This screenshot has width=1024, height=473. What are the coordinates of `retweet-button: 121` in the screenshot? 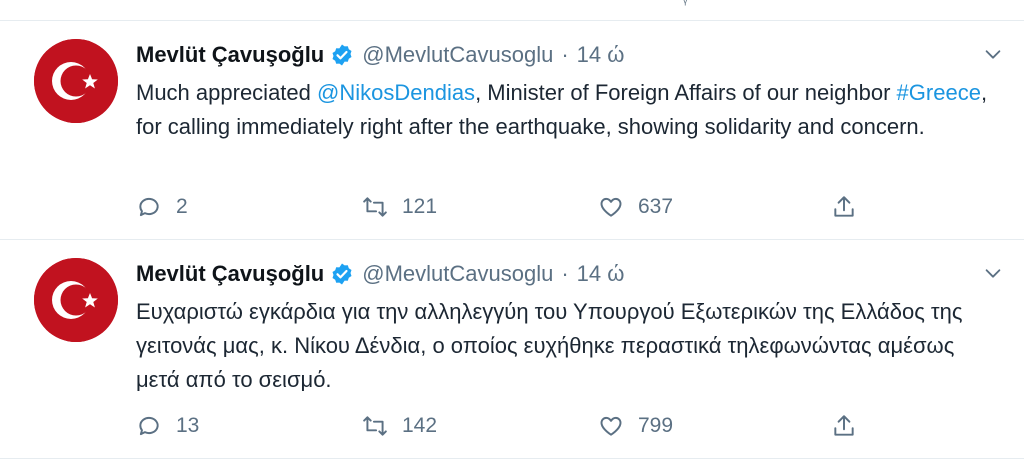 It's located at (399, 207).